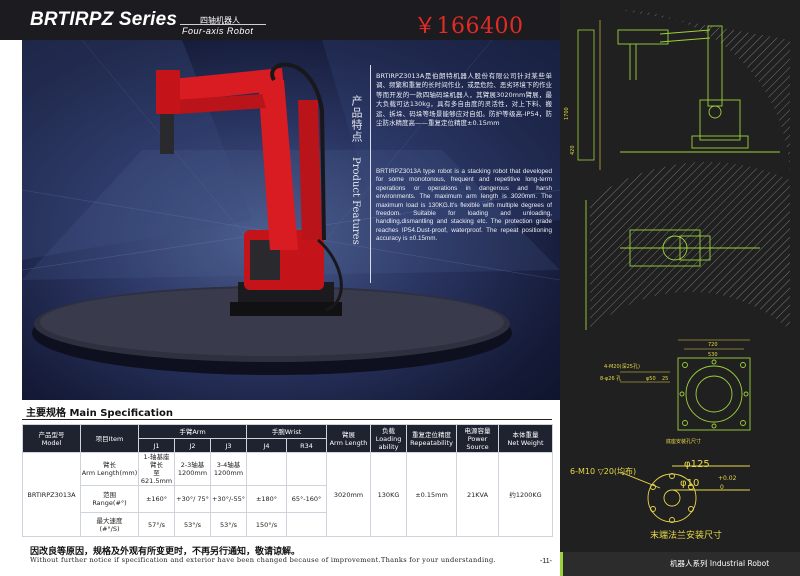  I want to click on header-j1: J1, so click(156, 445).